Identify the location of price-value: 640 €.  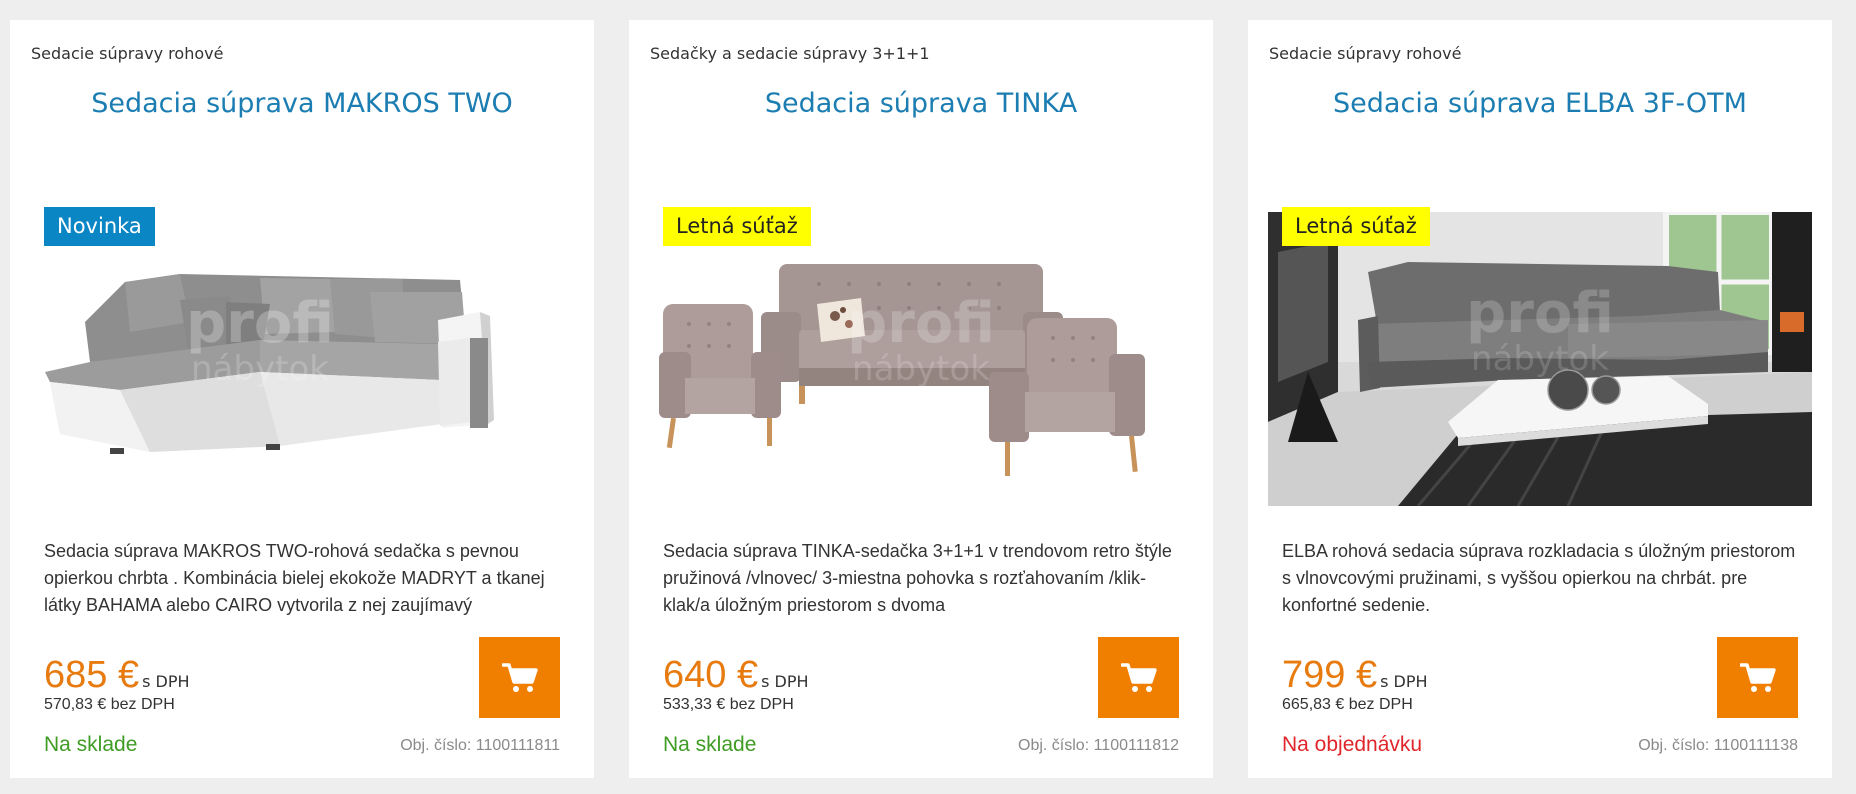
(711, 675).